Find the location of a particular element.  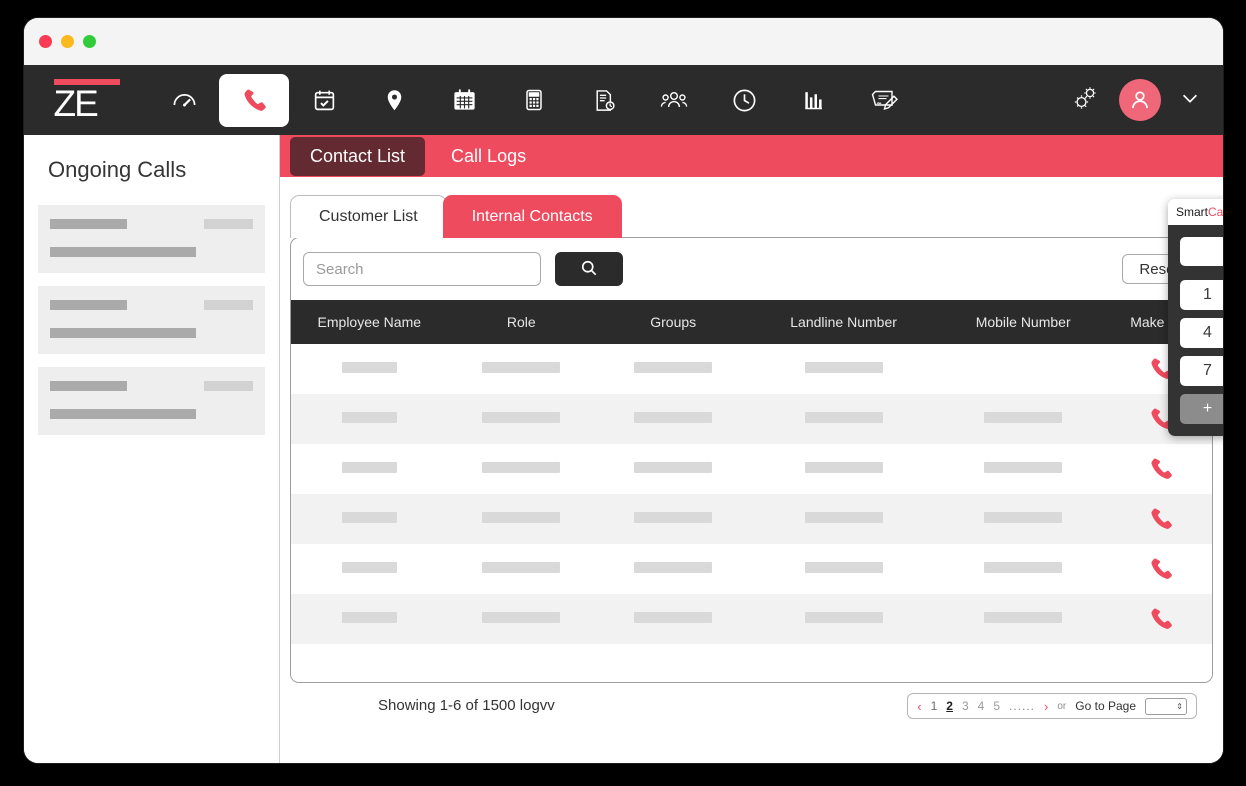

search-button is located at coordinates (589, 269).